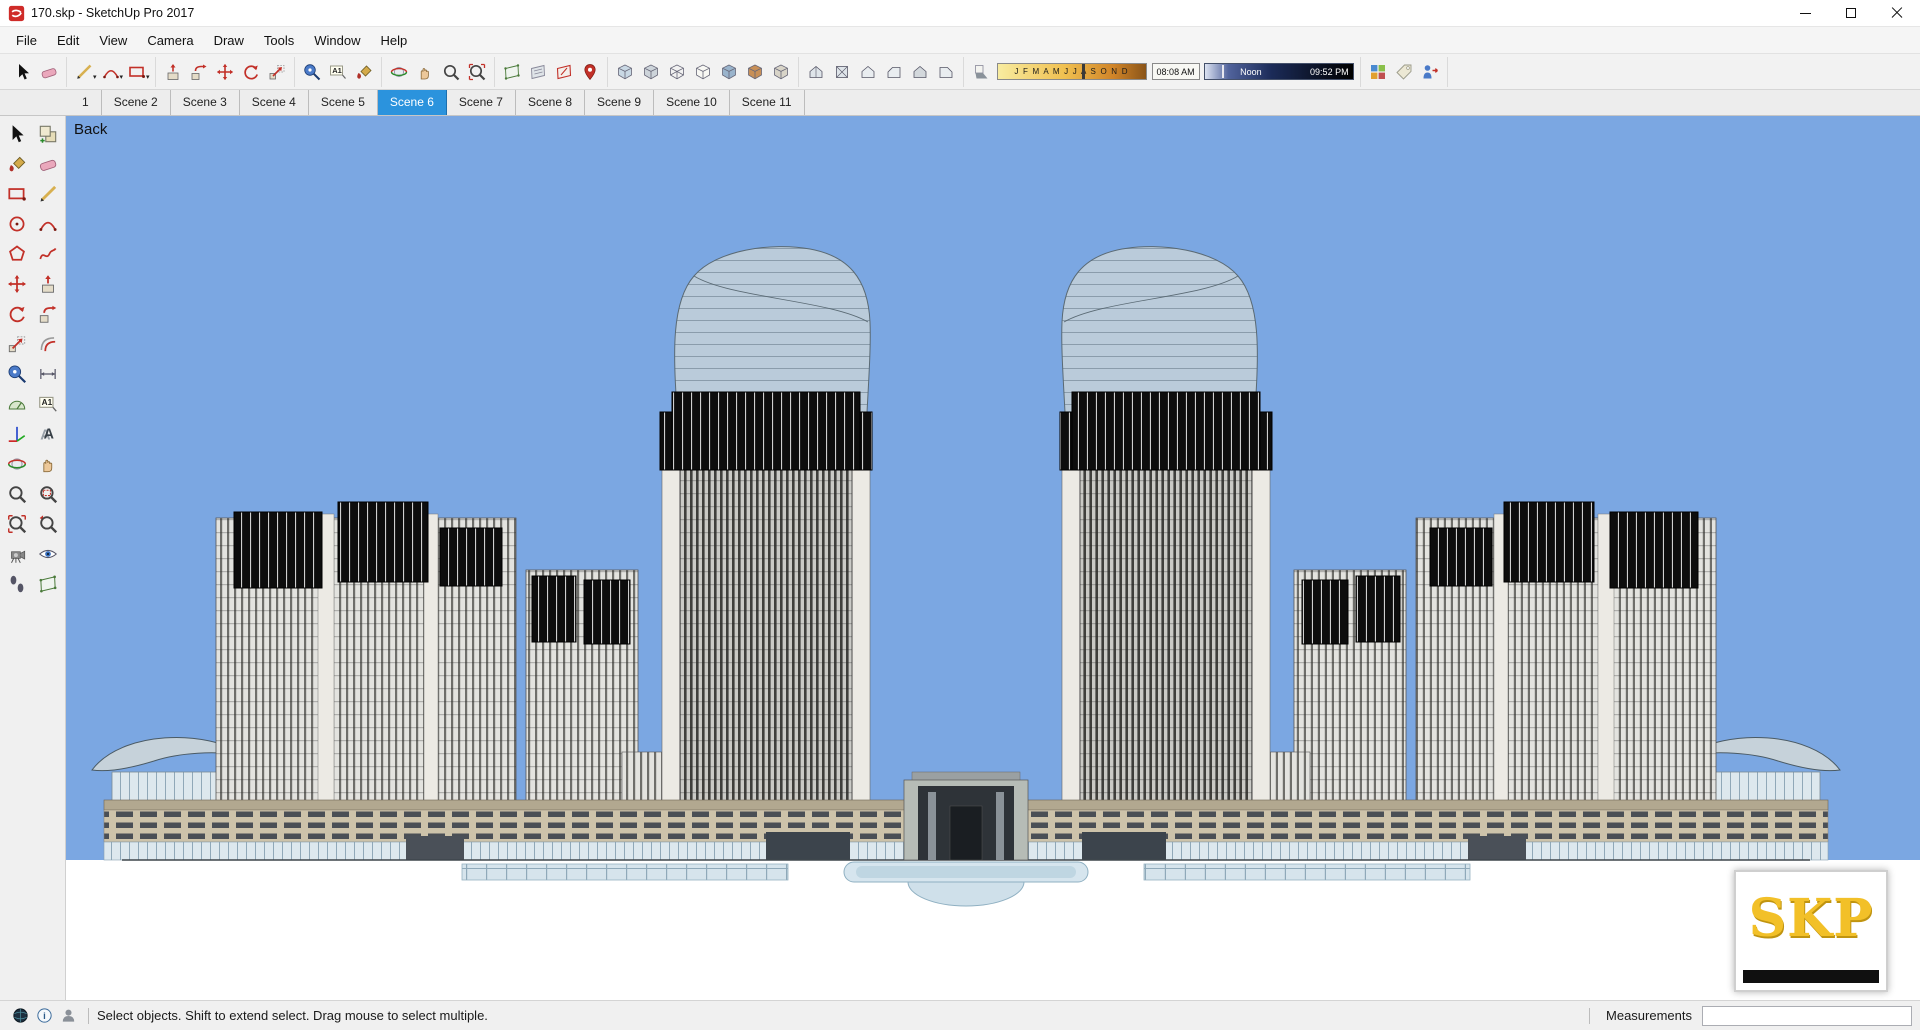  I want to click on menu-file: File, so click(26, 40).